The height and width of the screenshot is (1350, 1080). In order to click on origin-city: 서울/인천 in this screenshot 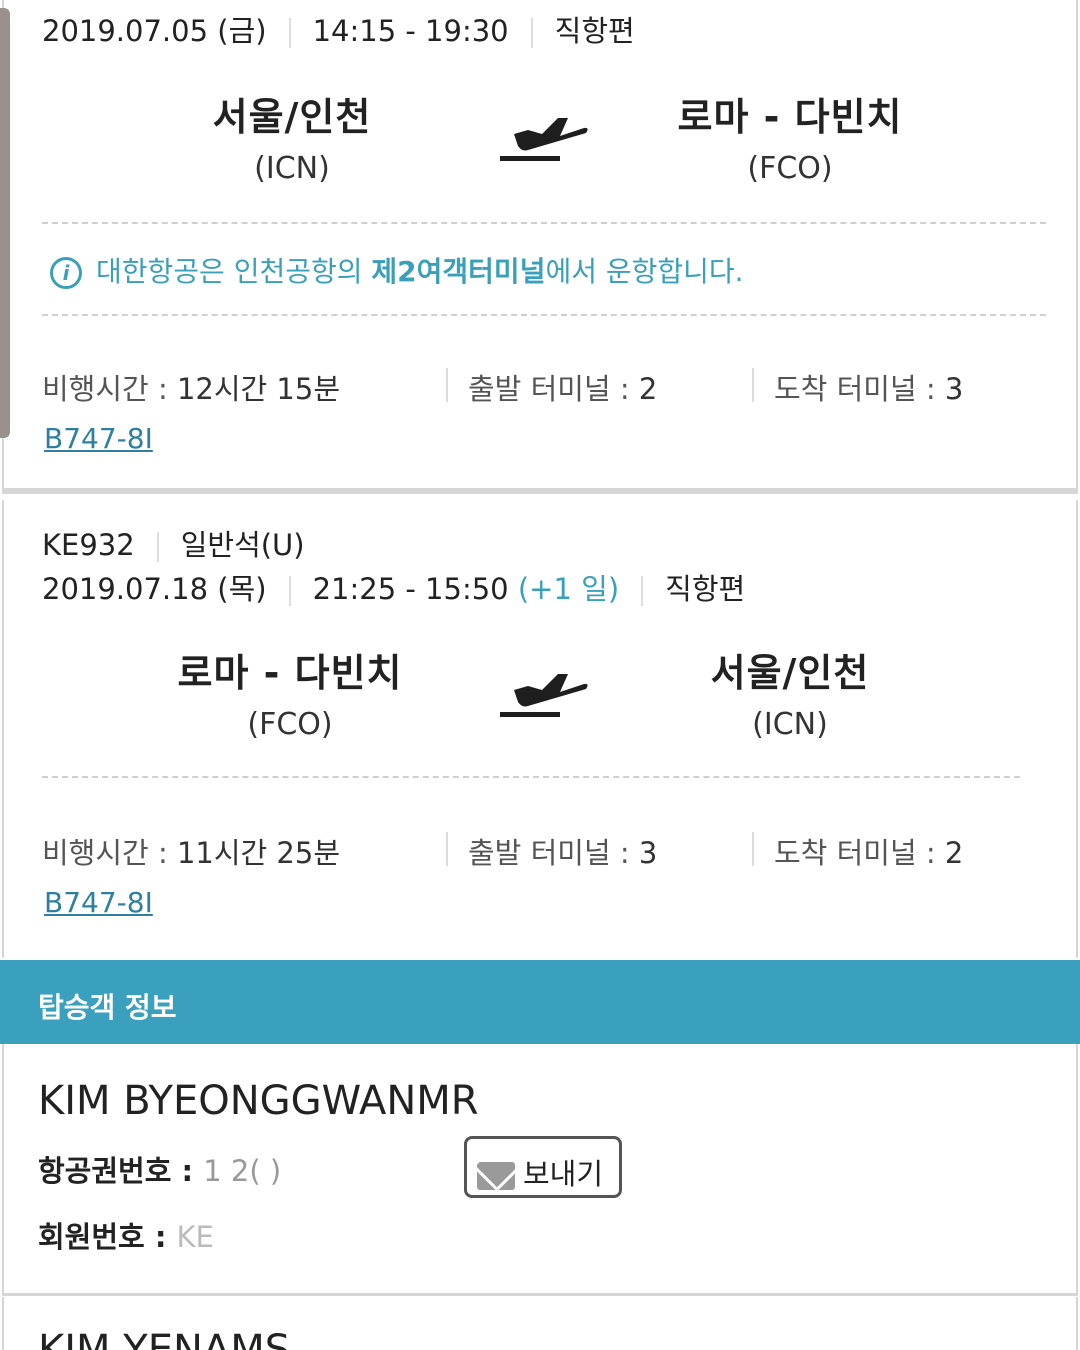, I will do `click(292, 117)`.